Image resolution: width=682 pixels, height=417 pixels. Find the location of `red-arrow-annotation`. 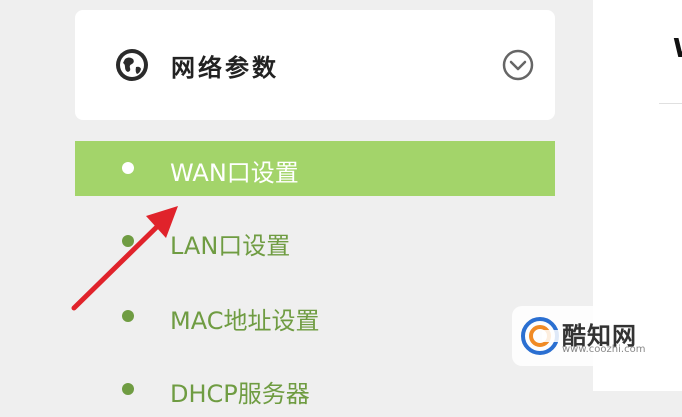

red-arrow-annotation is located at coordinates (124, 258).